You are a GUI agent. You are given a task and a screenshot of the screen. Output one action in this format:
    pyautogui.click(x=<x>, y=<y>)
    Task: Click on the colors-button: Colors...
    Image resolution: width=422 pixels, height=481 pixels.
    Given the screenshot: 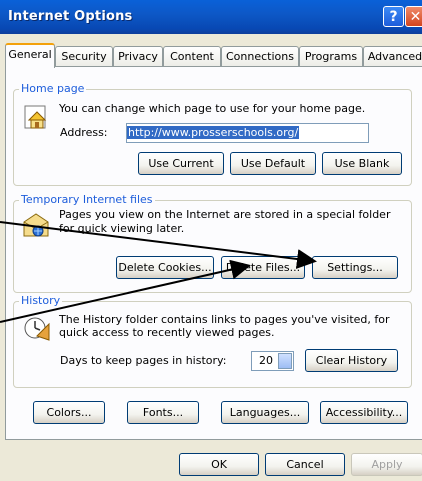 What is the action you would take?
    pyautogui.click(x=69, y=412)
    